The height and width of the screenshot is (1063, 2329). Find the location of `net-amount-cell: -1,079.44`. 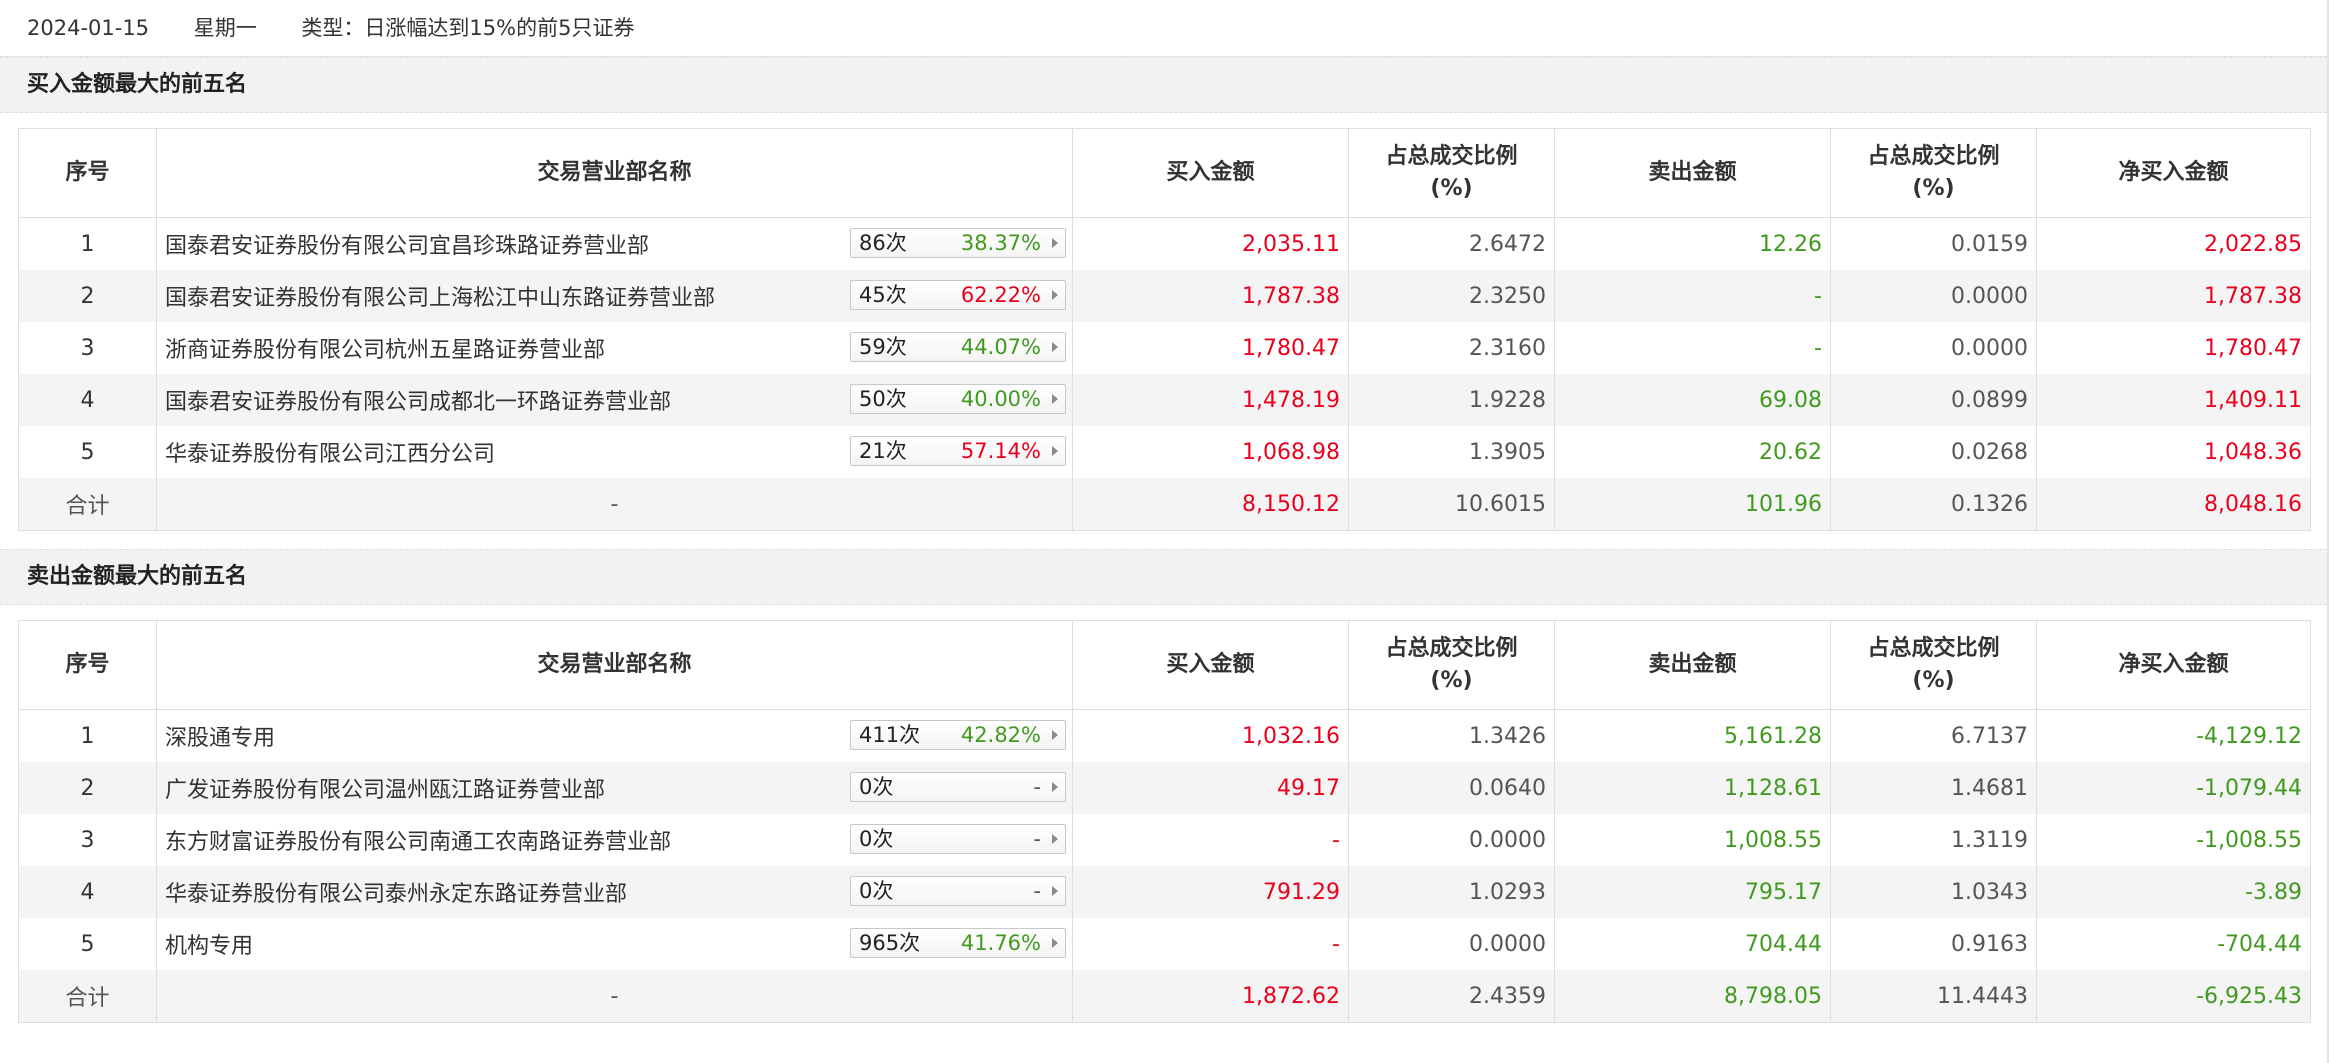

net-amount-cell: -1,079.44 is located at coordinates (2173, 788).